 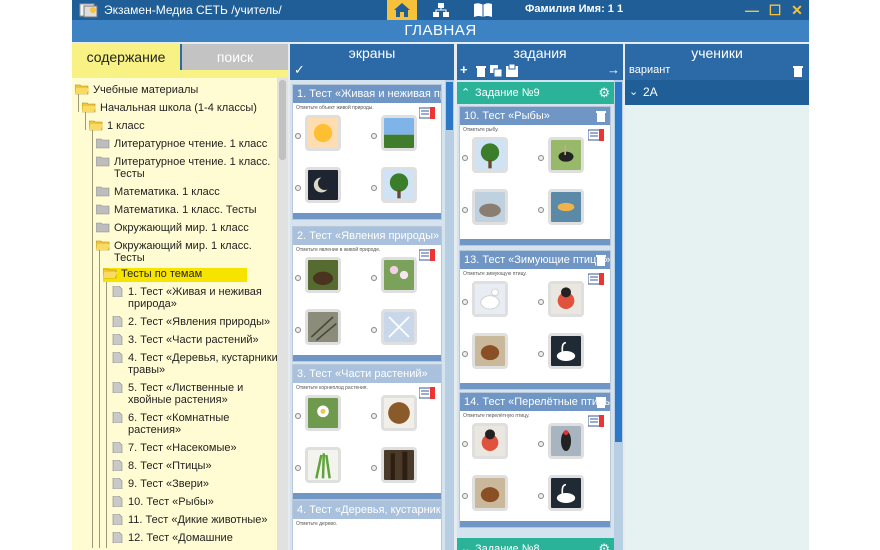 What do you see at coordinates (175, 275) in the screenshot?
I see `tree-item-folder: Тесты по темам` at bounding box center [175, 275].